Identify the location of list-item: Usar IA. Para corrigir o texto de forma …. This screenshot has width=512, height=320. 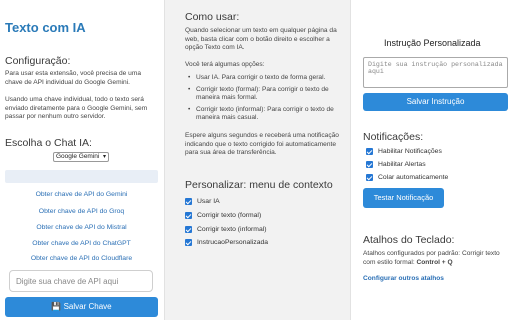
(261, 78).